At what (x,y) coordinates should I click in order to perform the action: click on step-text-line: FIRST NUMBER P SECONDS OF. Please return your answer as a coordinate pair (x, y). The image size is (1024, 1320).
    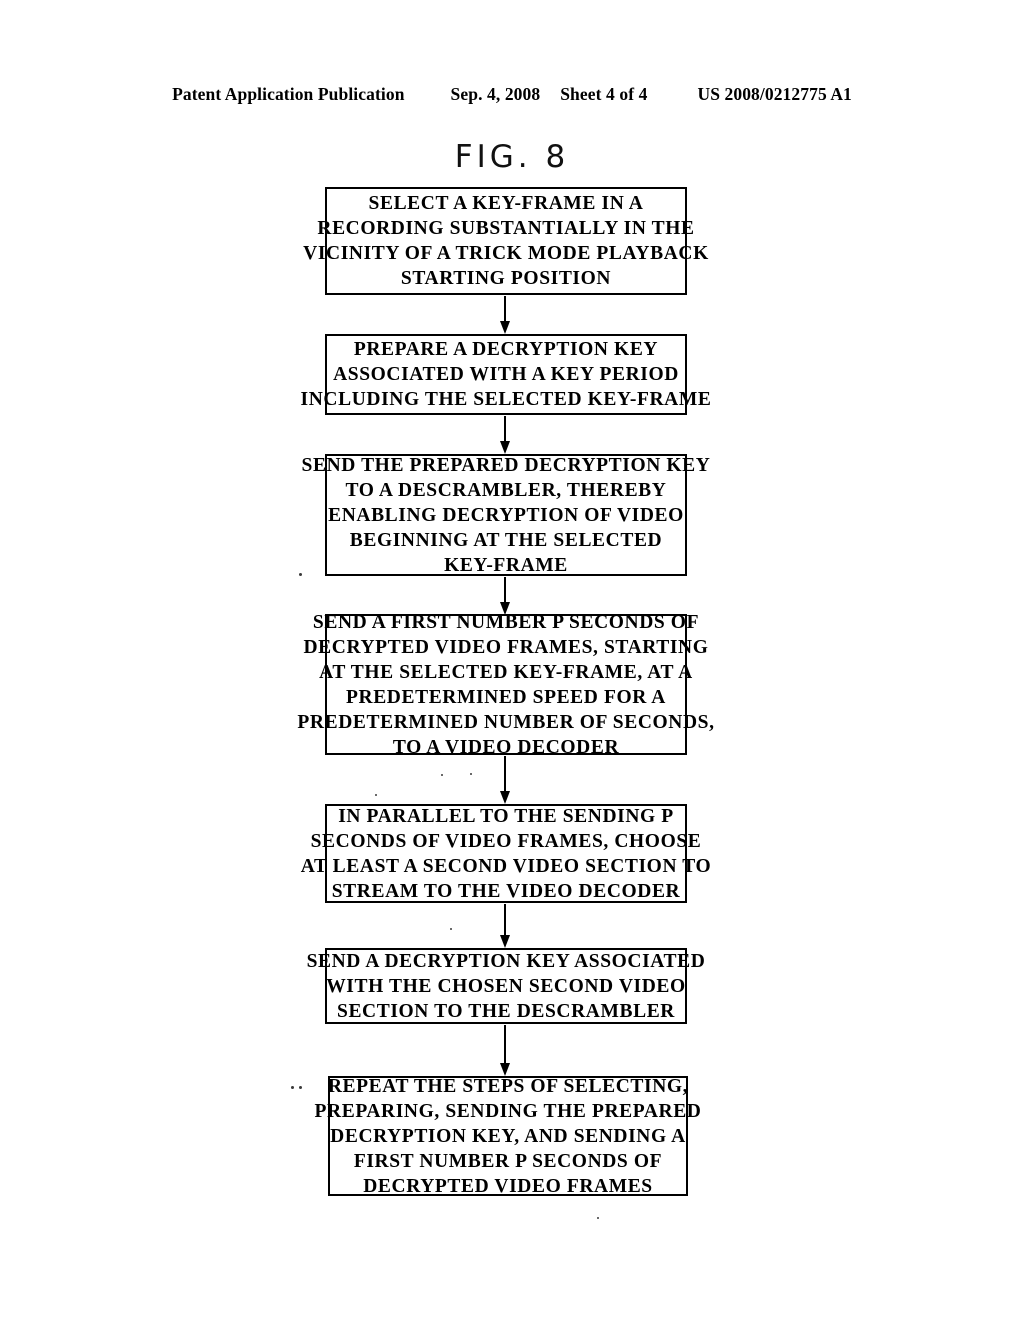
    Looking at the image, I should click on (508, 1161).